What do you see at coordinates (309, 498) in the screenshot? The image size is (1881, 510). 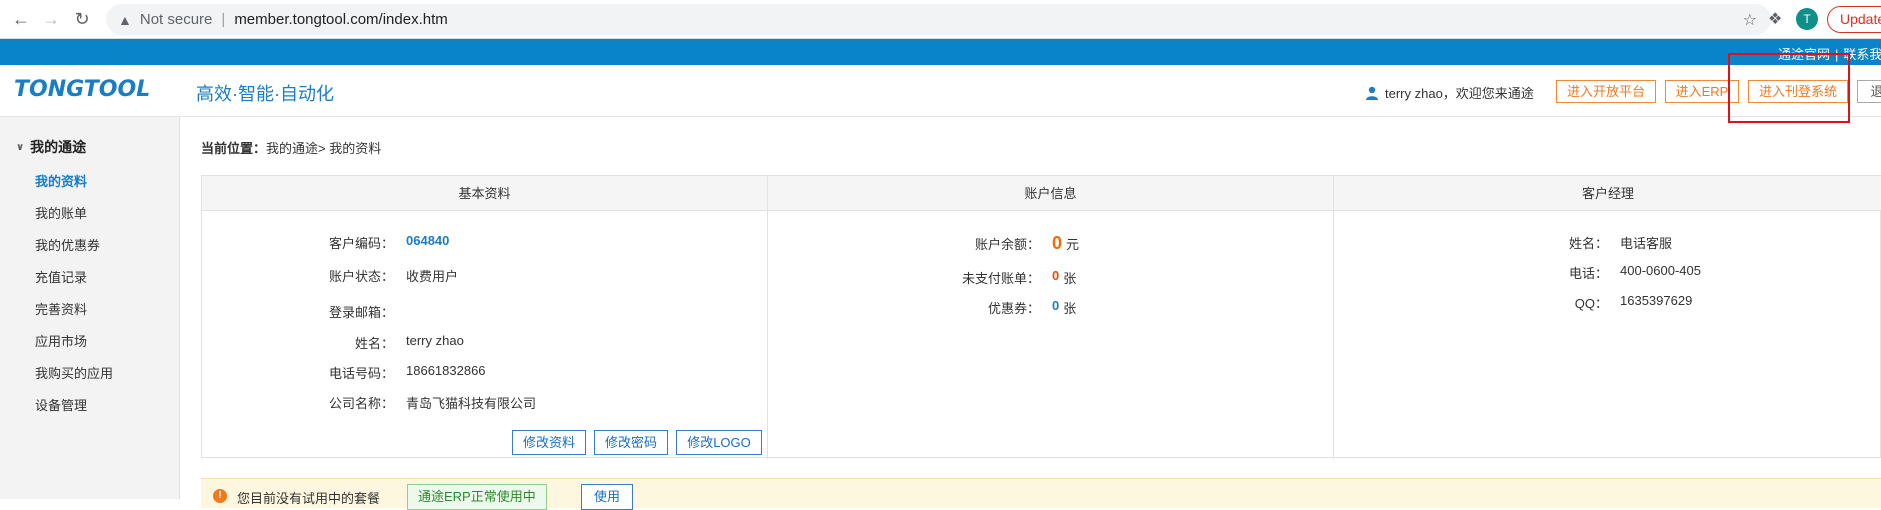 I see `notice-text: 您目前没有试用中的套餐` at bounding box center [309, 498].